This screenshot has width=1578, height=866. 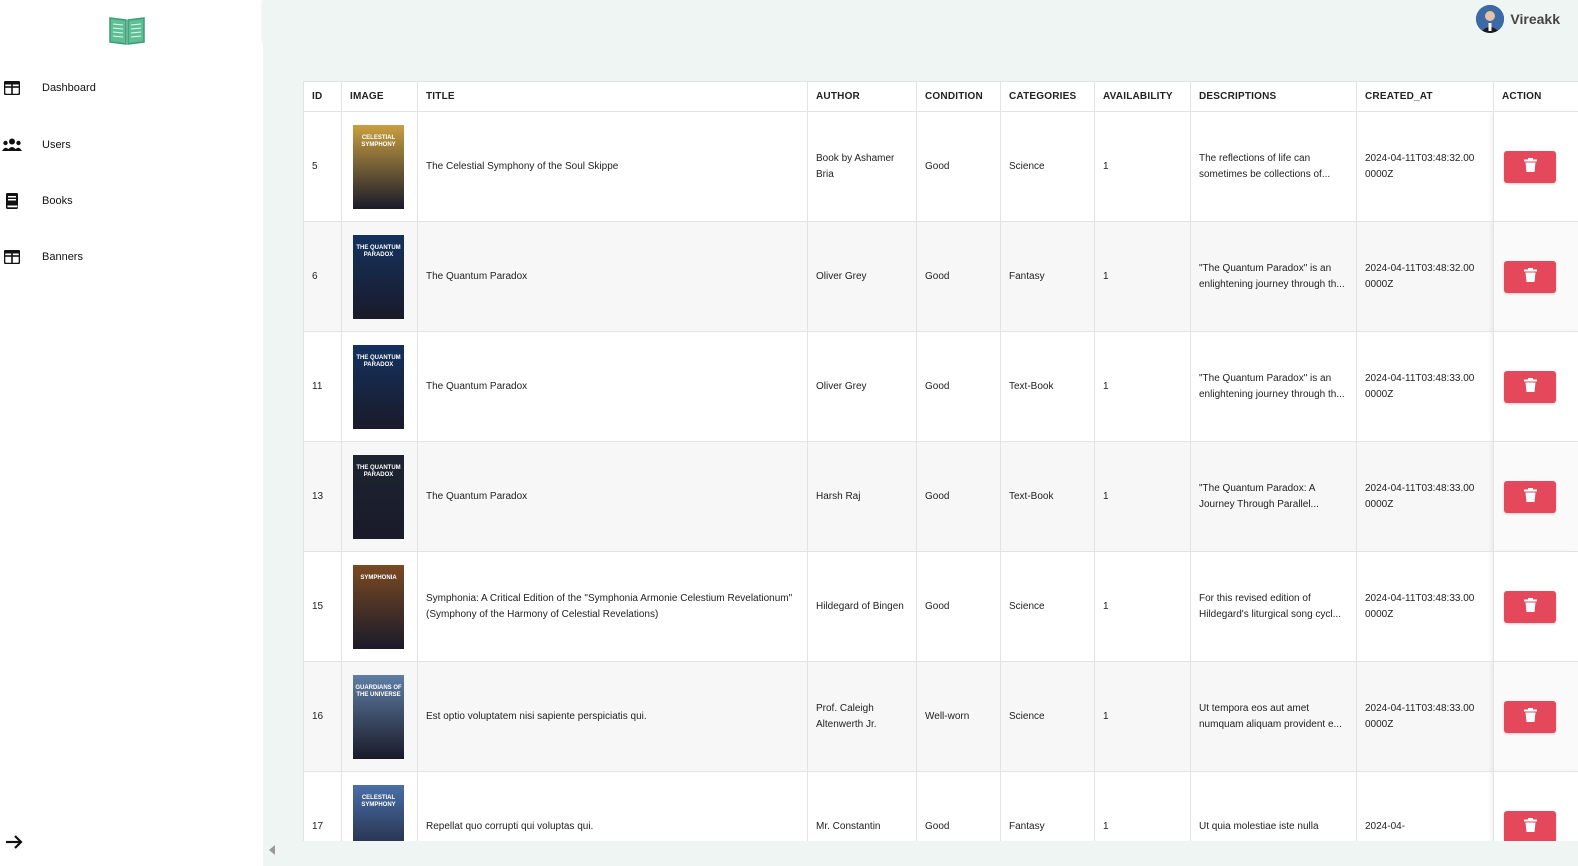 What do you see at coordinates (131, 88) in the screenshot?
I see `sidebar-item-dashboard: Dashboard` at bounding box center [131, 88].